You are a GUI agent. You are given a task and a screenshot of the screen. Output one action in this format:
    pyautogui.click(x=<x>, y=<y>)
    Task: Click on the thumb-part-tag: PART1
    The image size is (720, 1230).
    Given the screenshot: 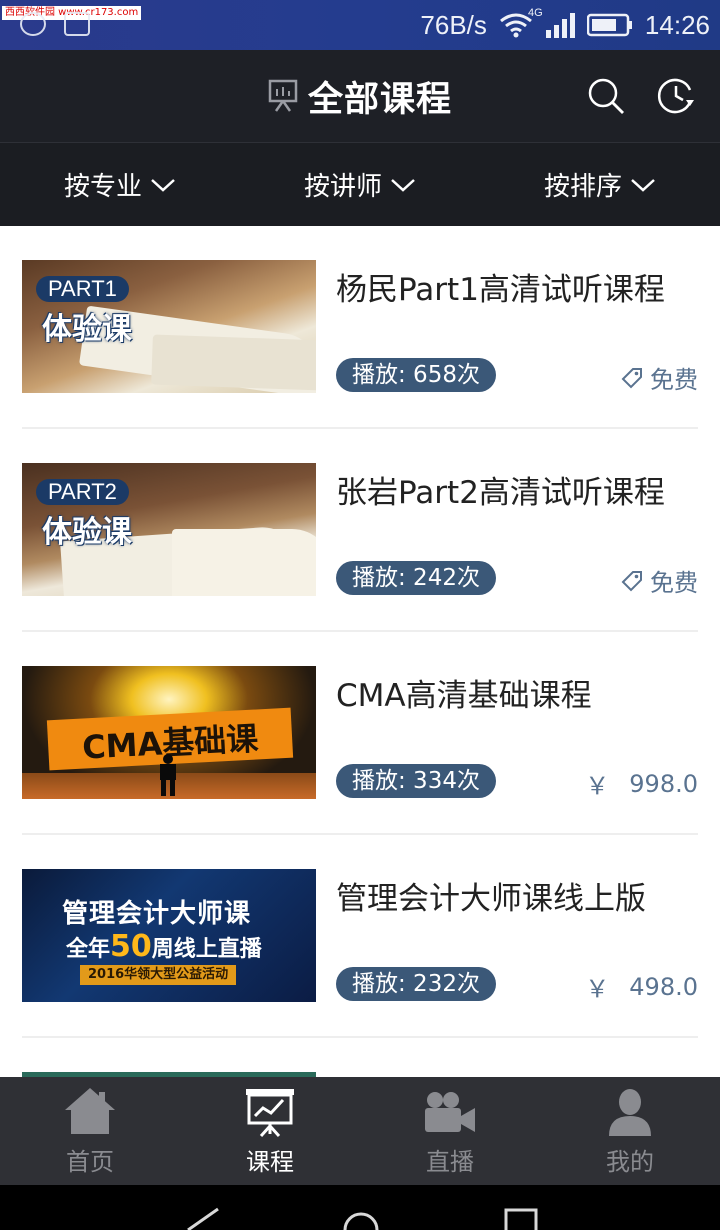 What is the action you would take?
    pyautogui.click(x=82, y=289)
    